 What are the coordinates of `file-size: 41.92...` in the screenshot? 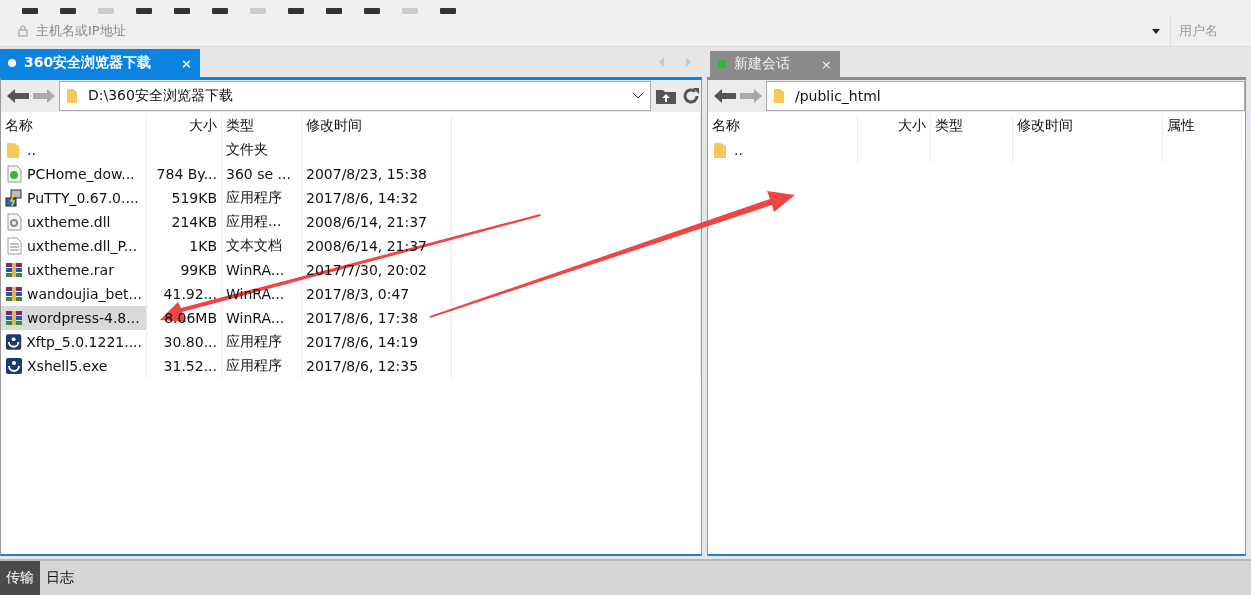 It's located at (190, 294).